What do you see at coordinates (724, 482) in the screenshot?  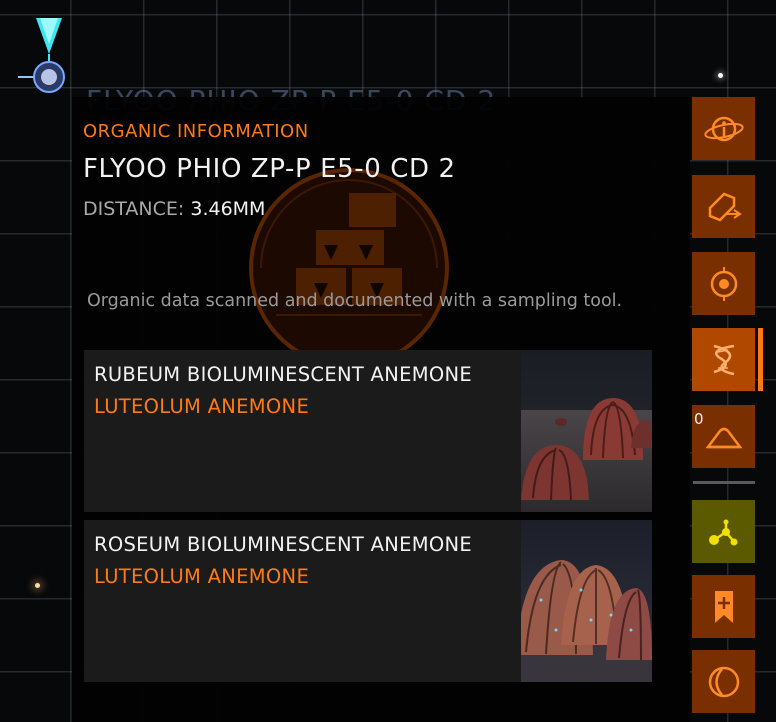 I see `sidebar-divider` at bounding box center [724, 482].